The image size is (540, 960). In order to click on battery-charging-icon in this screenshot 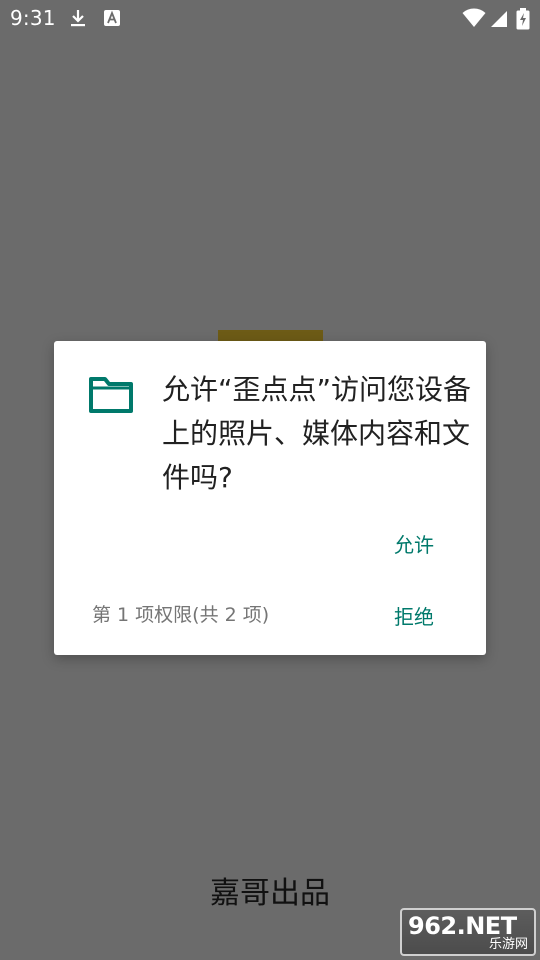, I will do `click(523, 19)`.